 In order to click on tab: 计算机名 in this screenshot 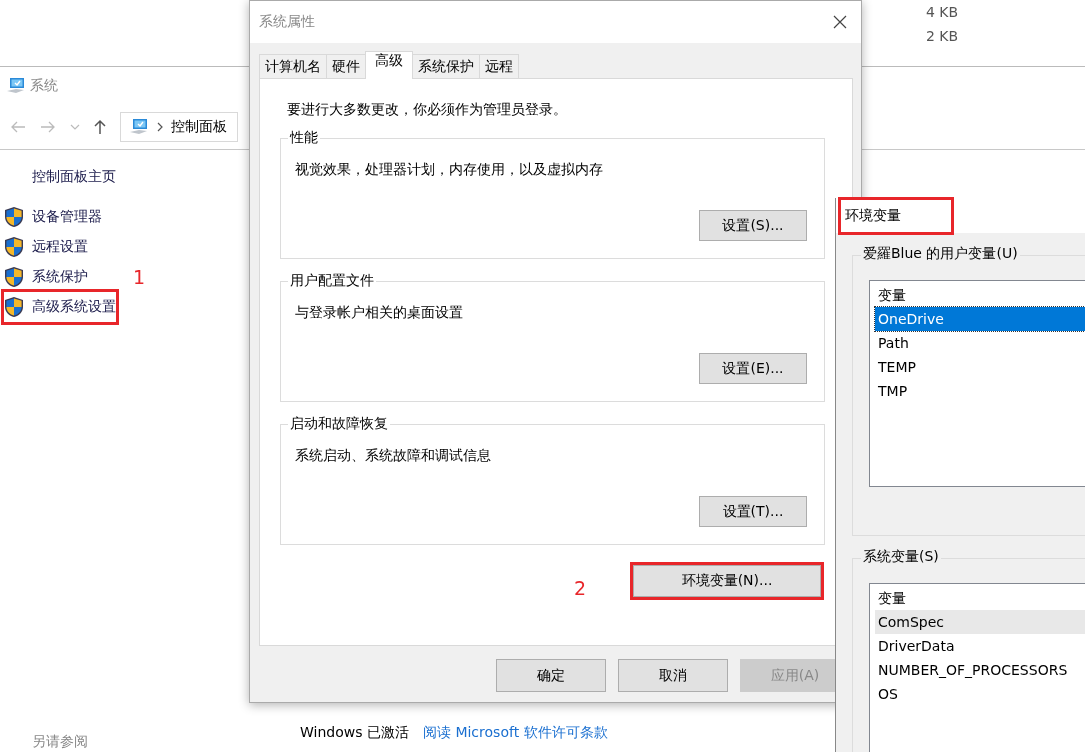, I will do `click(293, 66)`.